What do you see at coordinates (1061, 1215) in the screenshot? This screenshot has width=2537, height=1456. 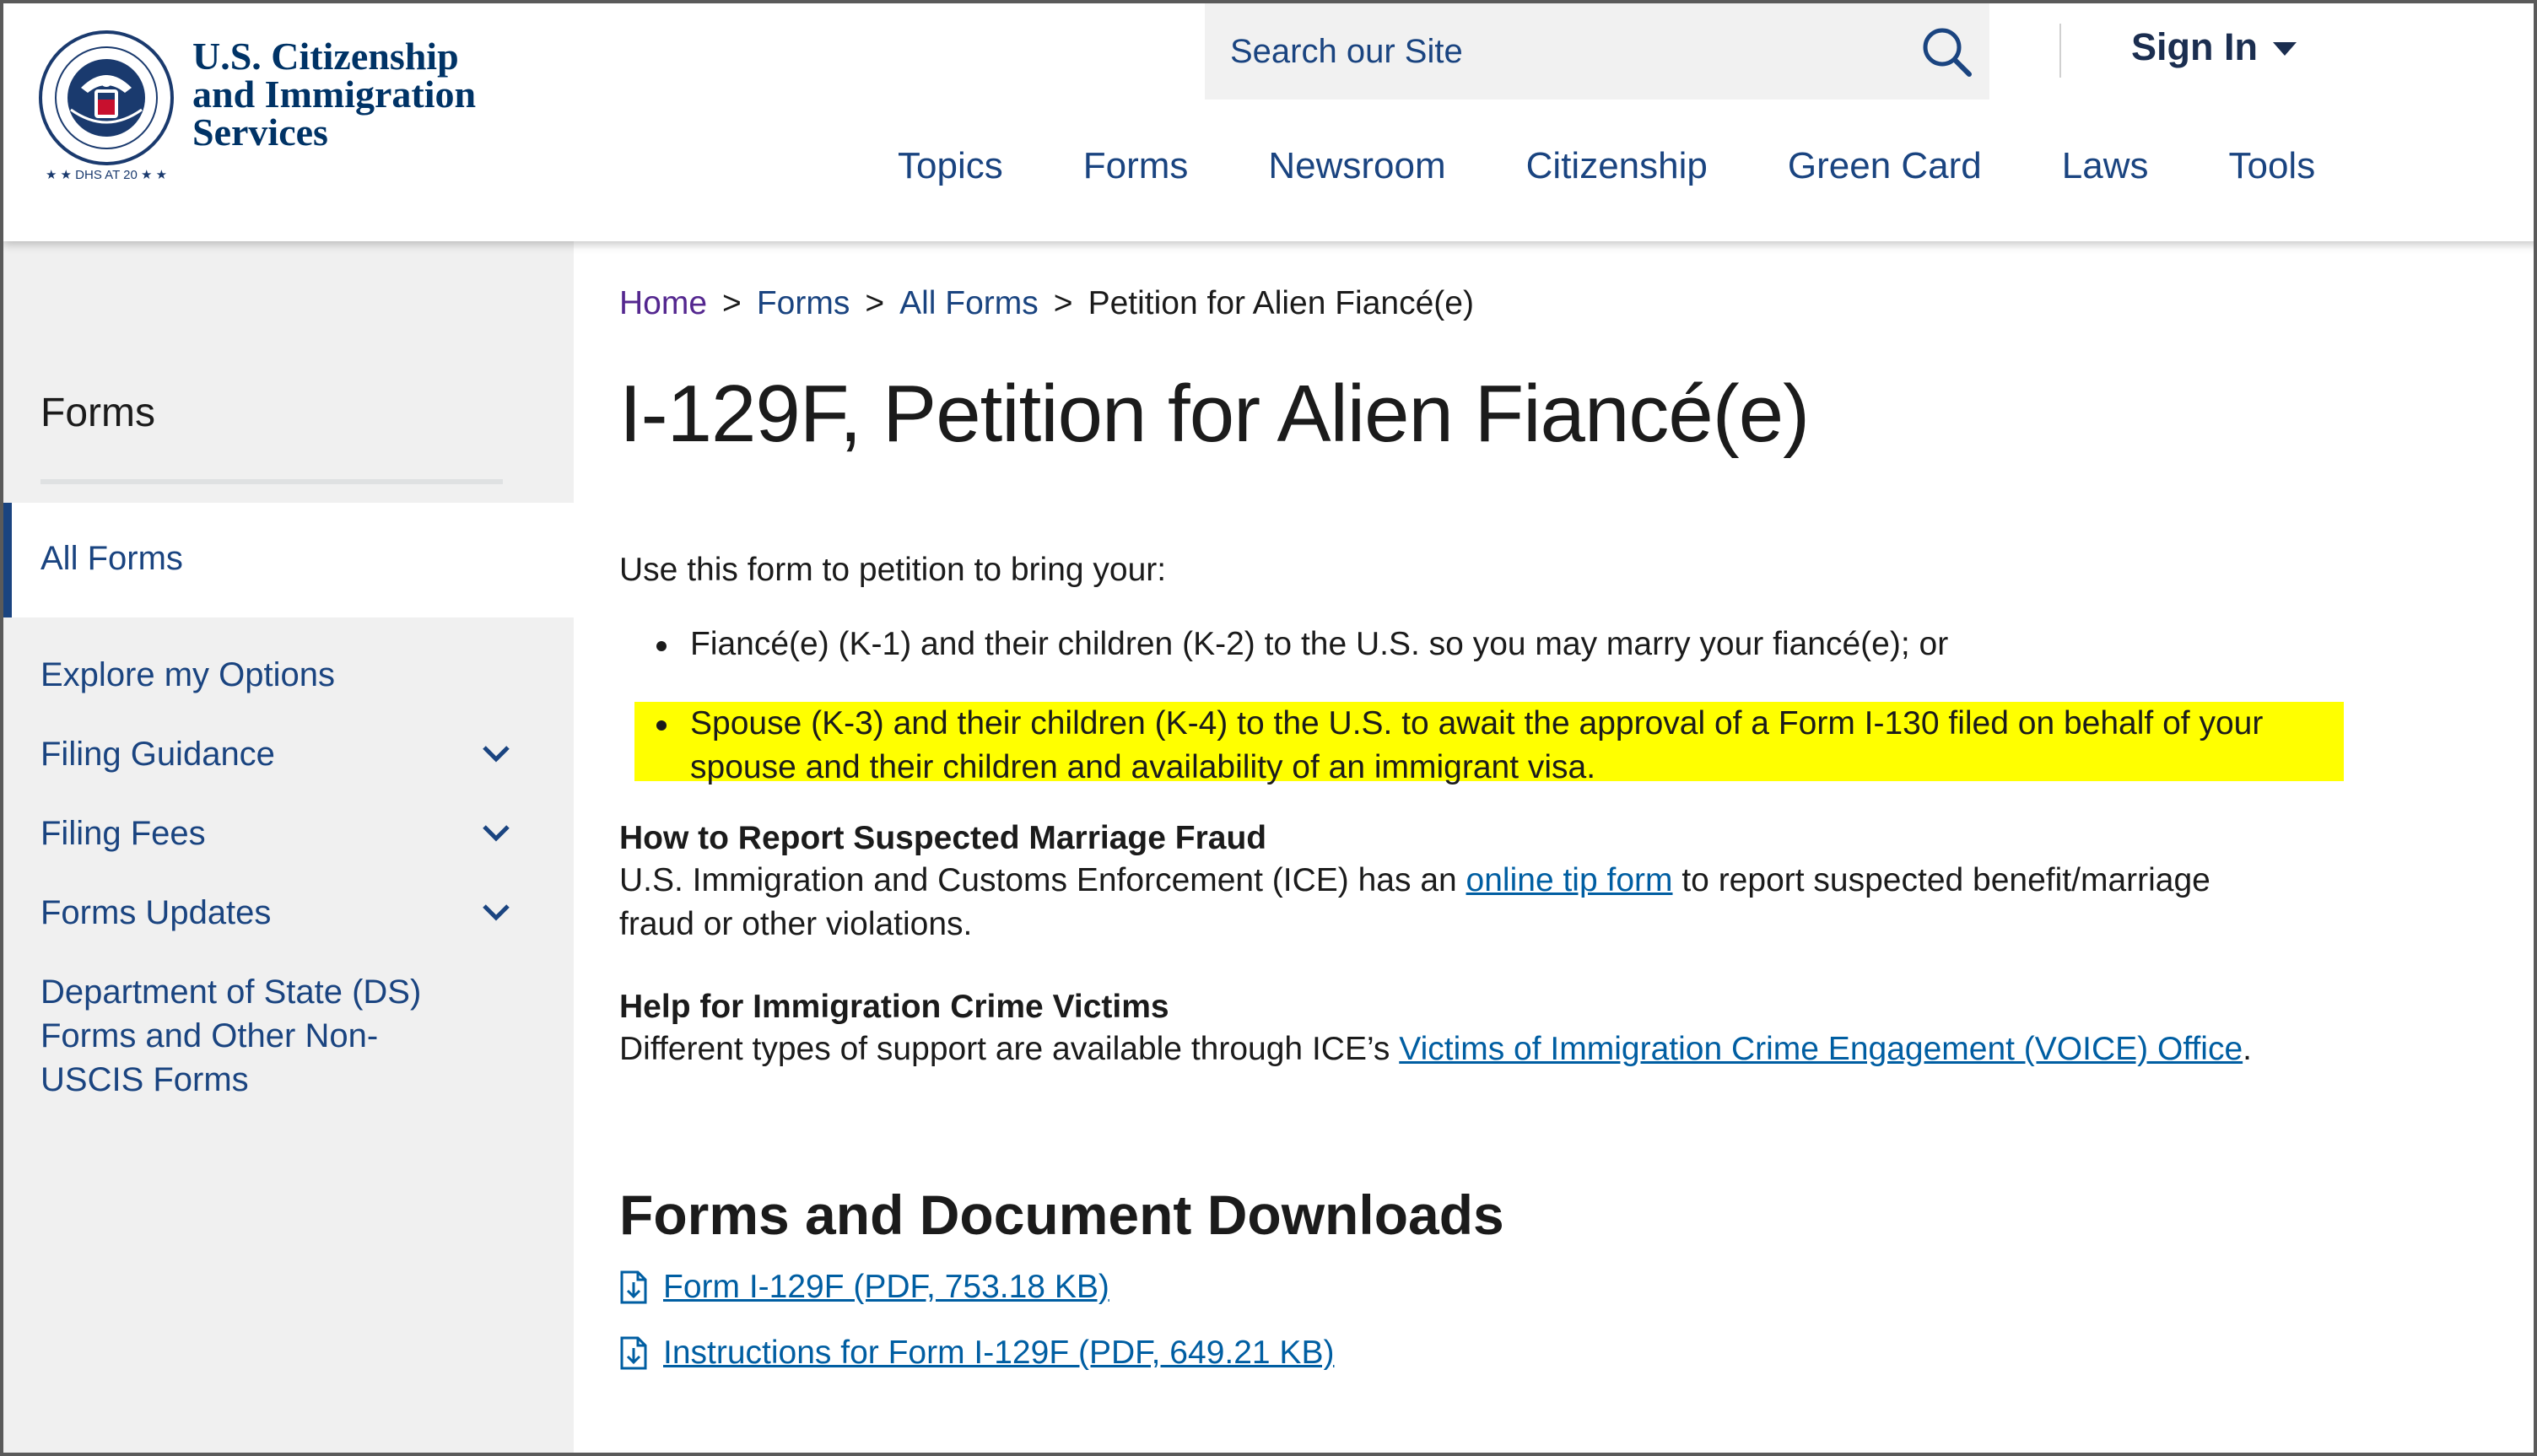 I see `downloads-heading: Forms and Document Downloads` at bounding box center [1061, 1215].